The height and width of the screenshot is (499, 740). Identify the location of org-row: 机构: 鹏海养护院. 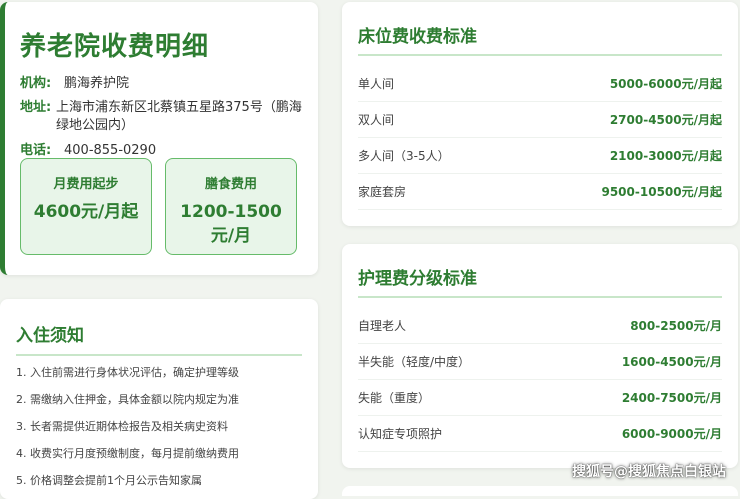
(161, 84).